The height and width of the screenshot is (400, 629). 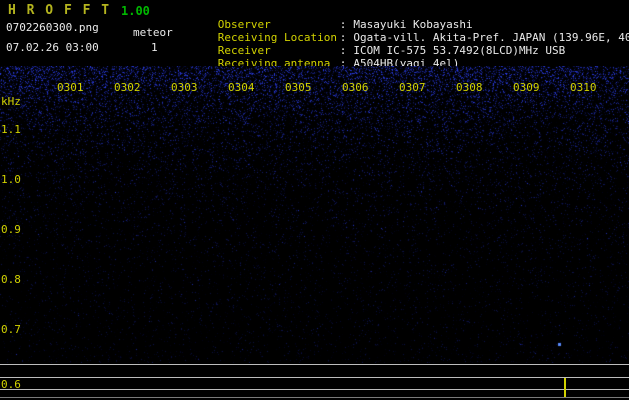 I want to click on observer-row: Observer: Masayuki Kobayashi, so click(x=403, y=18).